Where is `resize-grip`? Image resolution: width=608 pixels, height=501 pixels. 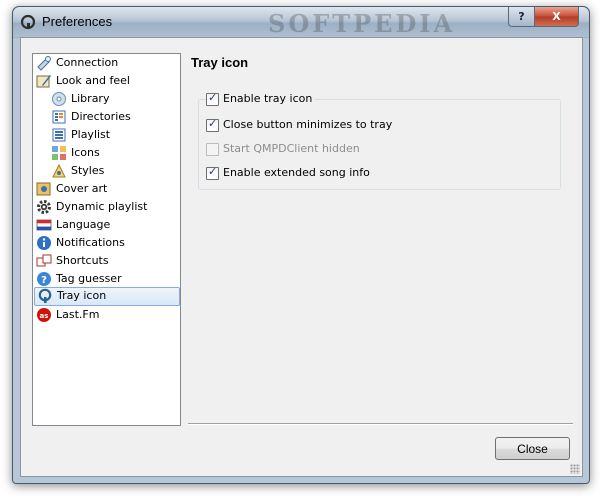 resize-grip is located at coordinates (575, 469).